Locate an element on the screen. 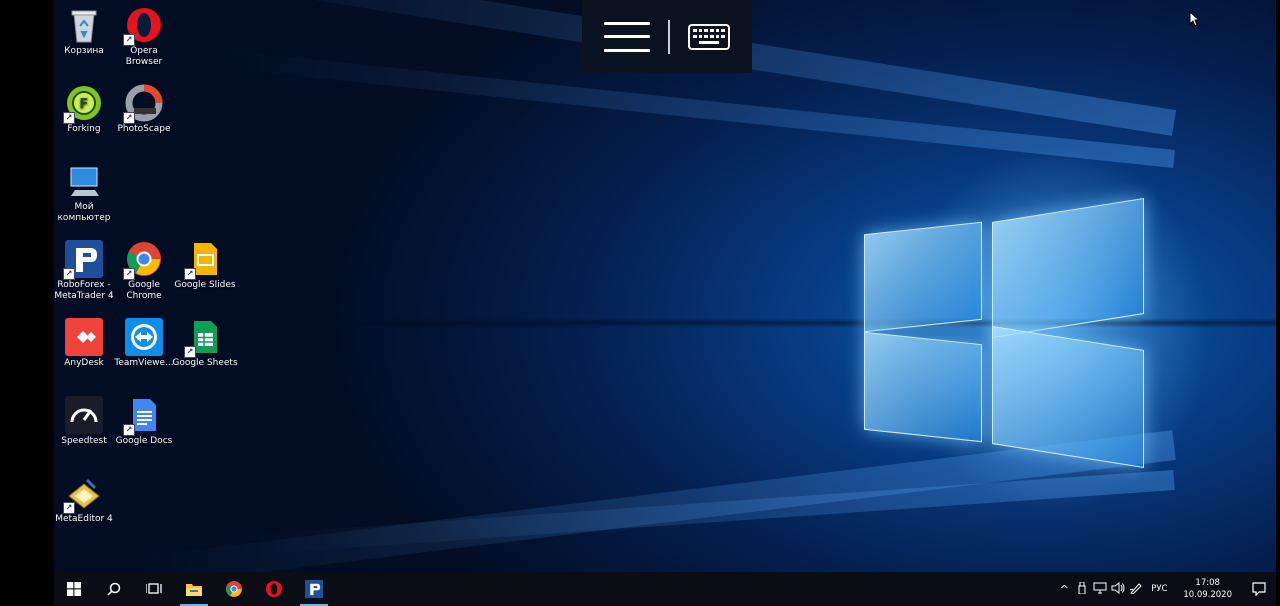 This screenshot has width=1280, height=606. usb-icon is located at coordinates (1082, 589).